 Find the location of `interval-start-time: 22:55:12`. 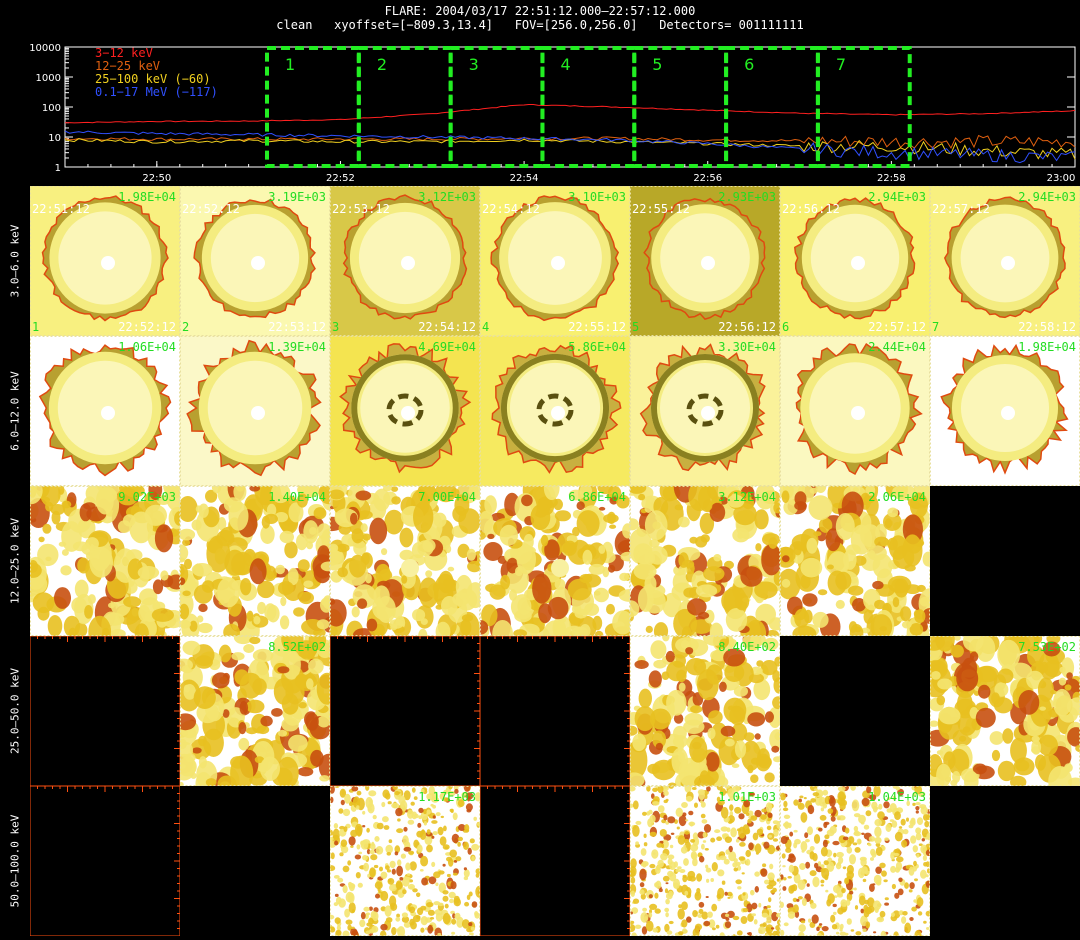

interval-start-time: 22:55:12 is located at coordinates (661, 209).